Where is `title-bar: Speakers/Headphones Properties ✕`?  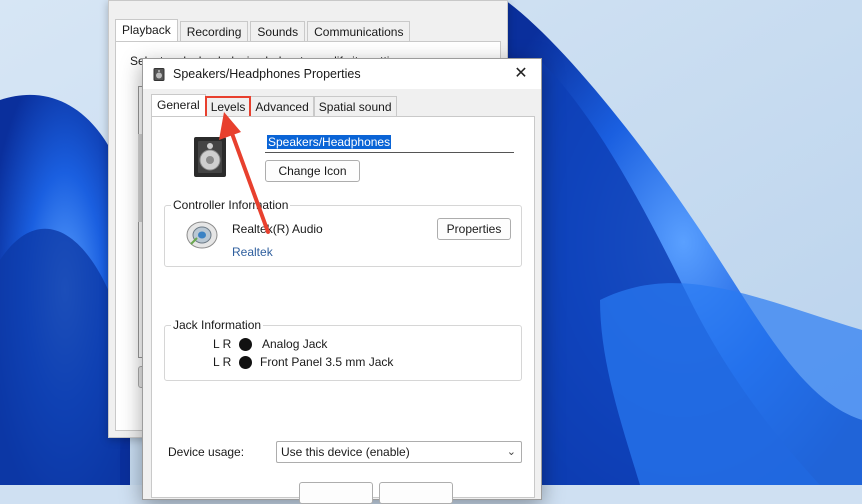 title-bar: Speakers/Headphones Properties ✕ is located at coordinates (342, 74).